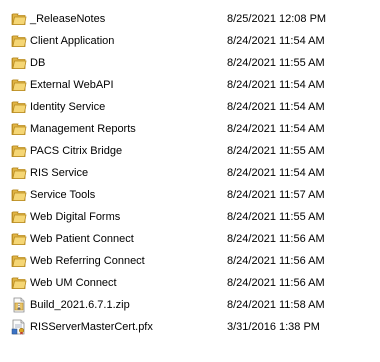  What do you see at coordinates (76, 151) in the screenshot?
I see `file-name: PACS Citrix Bridge` at bounding box center [76, 151].